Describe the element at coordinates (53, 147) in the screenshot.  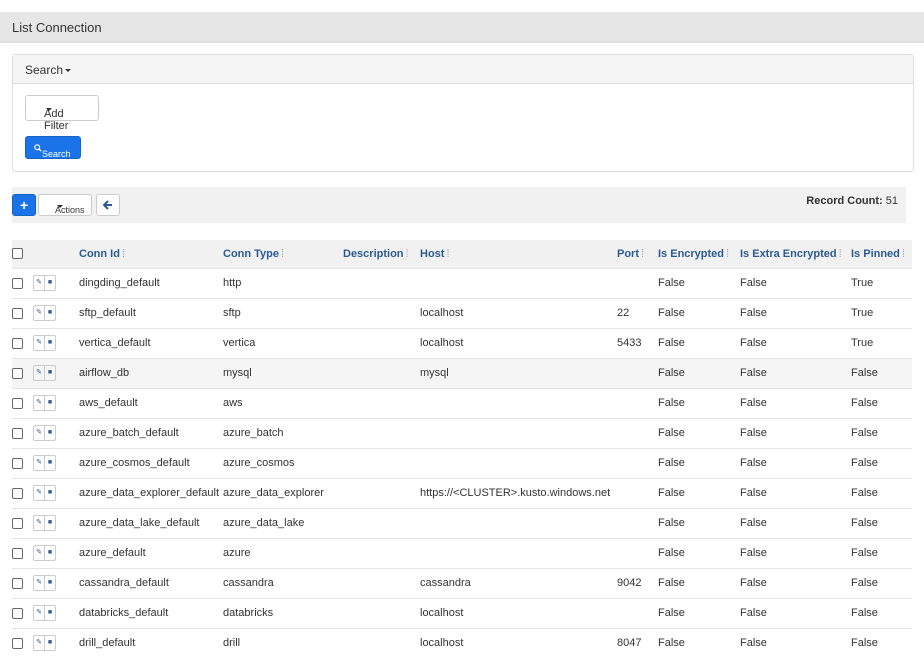
I see `search-button: Search` at that location.